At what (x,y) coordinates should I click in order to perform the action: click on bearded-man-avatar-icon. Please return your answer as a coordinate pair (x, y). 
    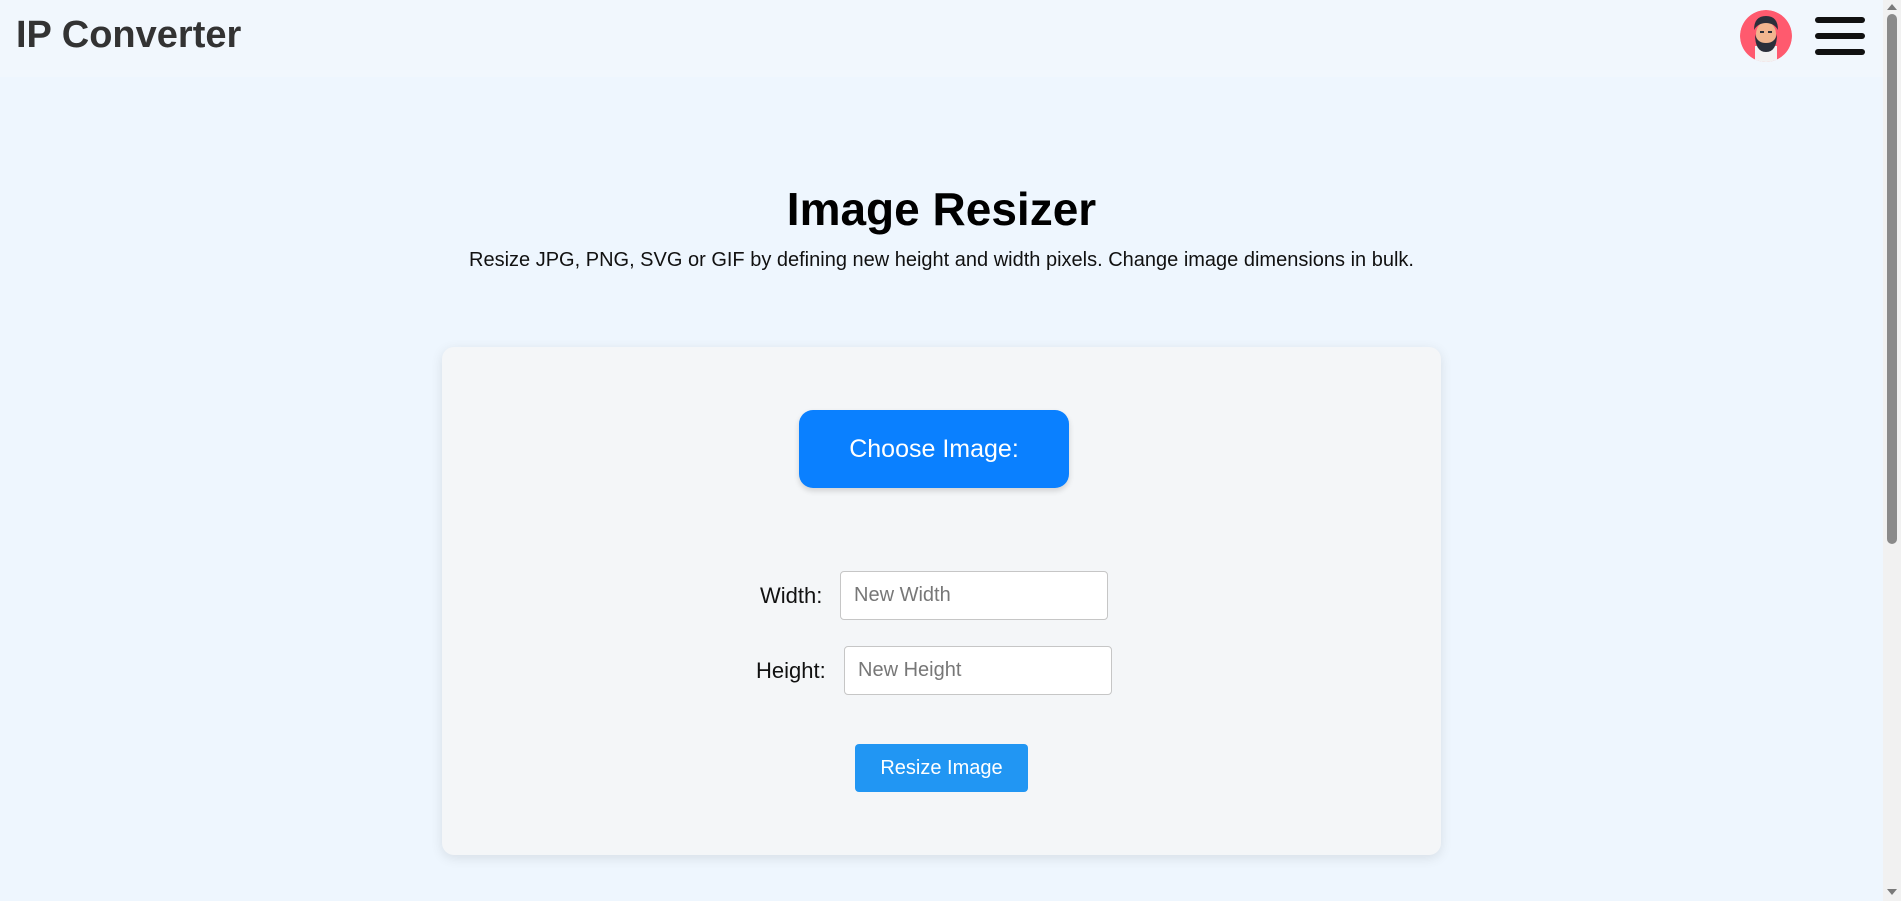
    Looking at the image, I should click on (1766, 36).